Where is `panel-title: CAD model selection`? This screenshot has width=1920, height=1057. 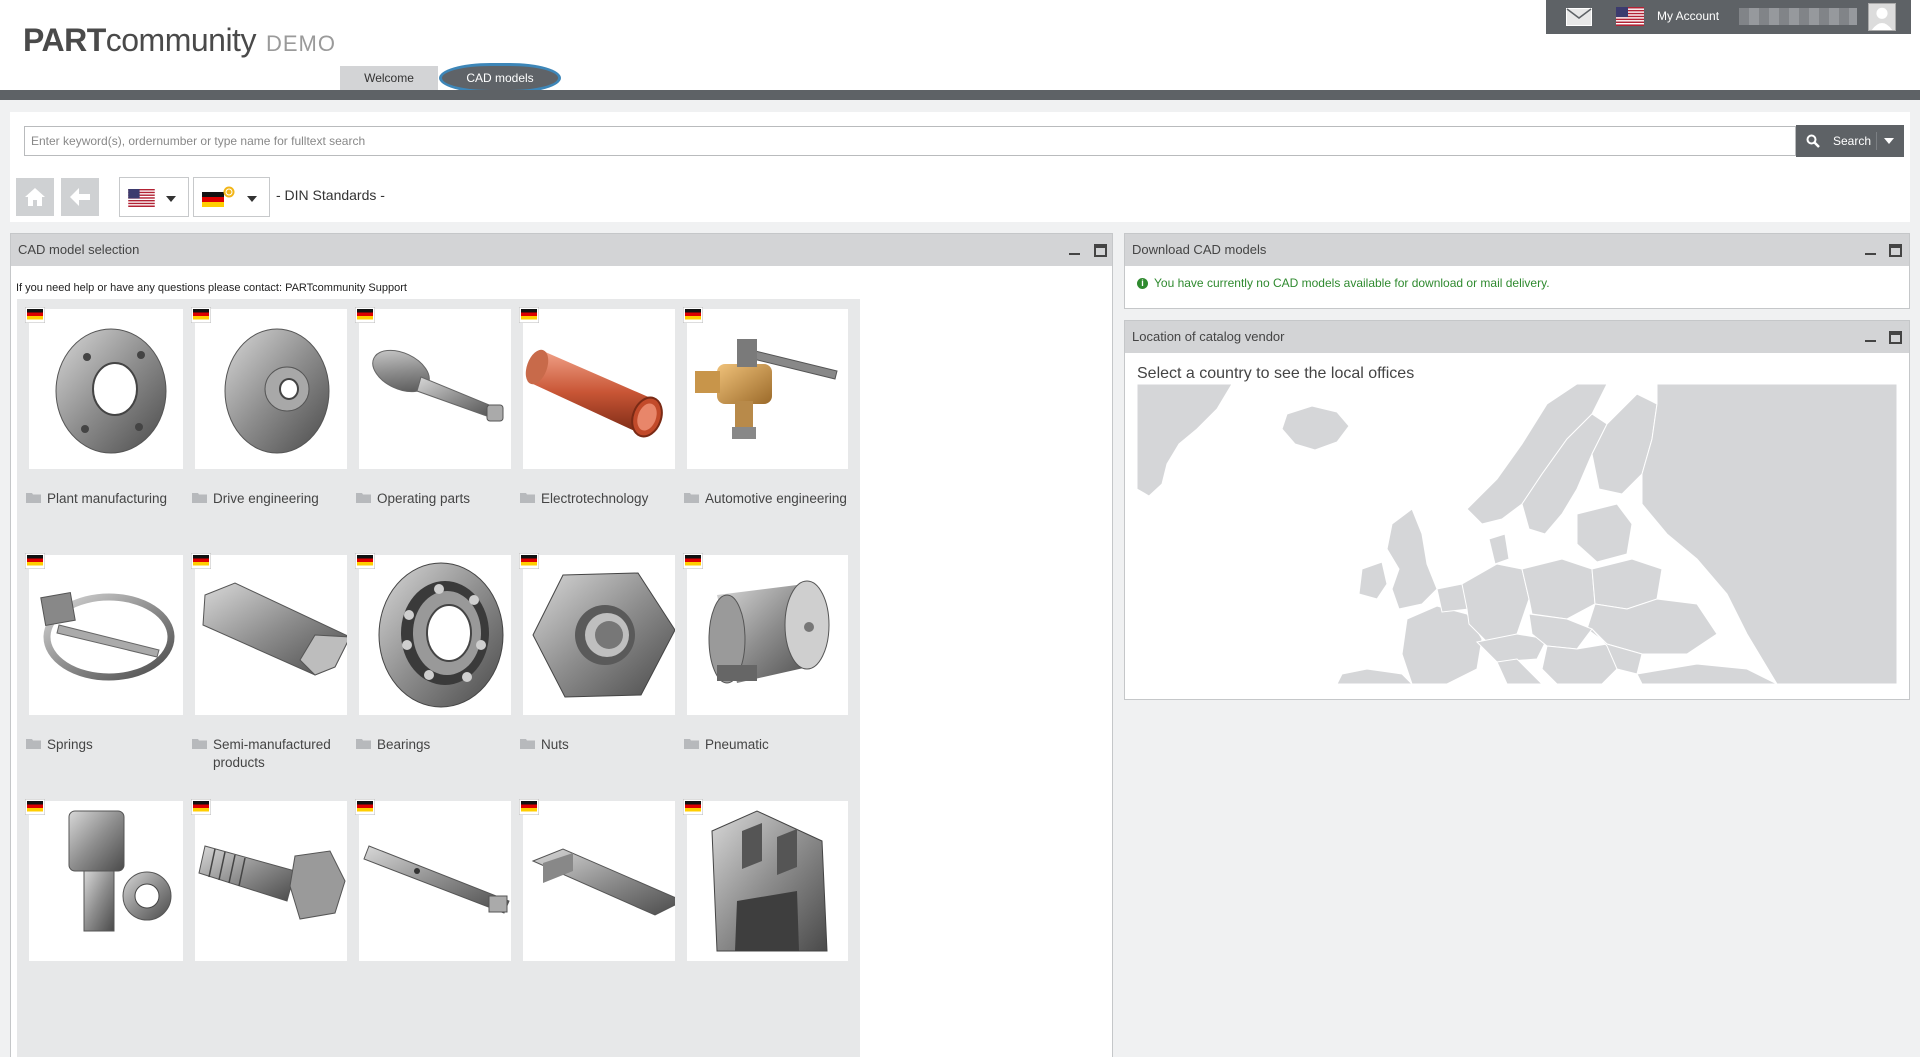 panel-title: CAD model selection is located at coordinates (79, 249).